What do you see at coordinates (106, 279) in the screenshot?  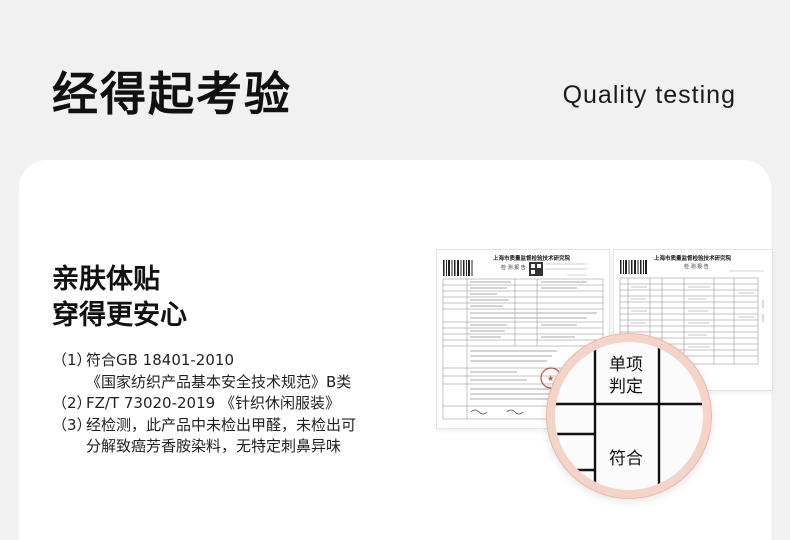 I see `headline-line-1: 亲肤体贴` at bounding box center [106, 279].